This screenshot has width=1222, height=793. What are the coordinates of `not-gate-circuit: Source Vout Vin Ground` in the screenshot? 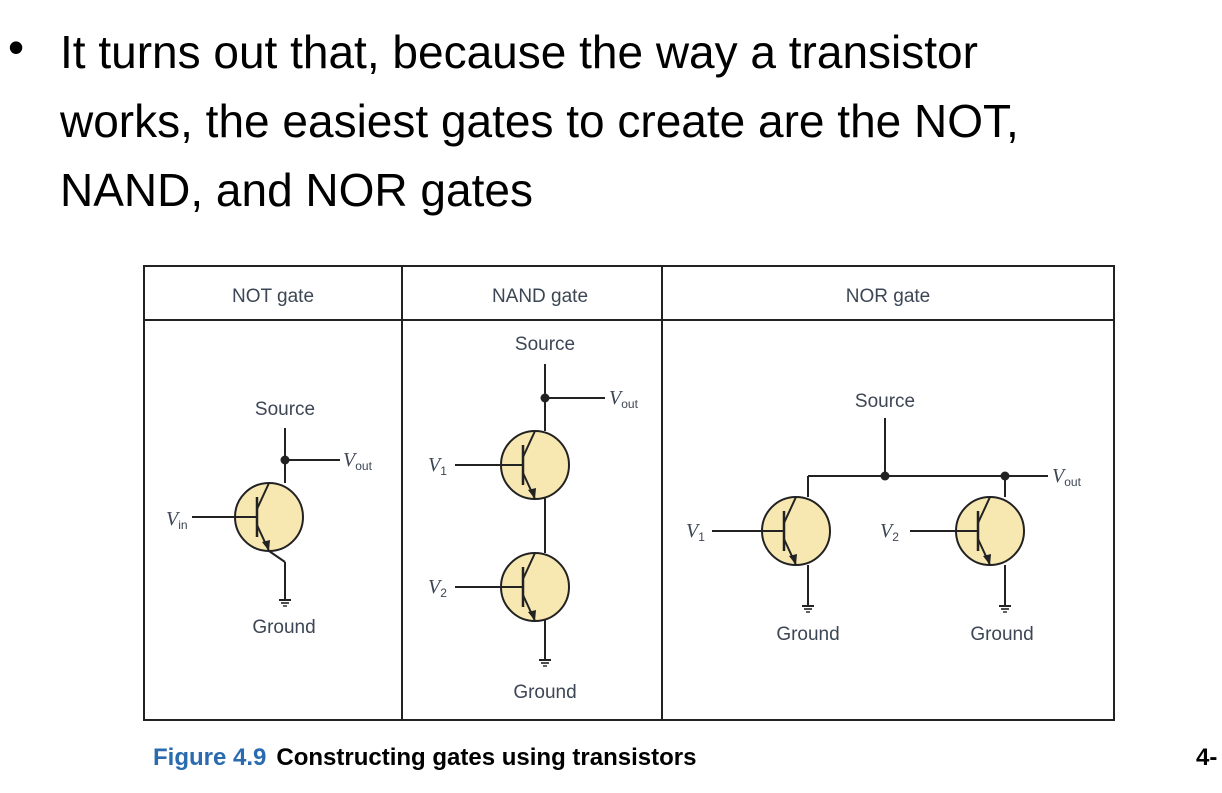 It's located at (269, 518).